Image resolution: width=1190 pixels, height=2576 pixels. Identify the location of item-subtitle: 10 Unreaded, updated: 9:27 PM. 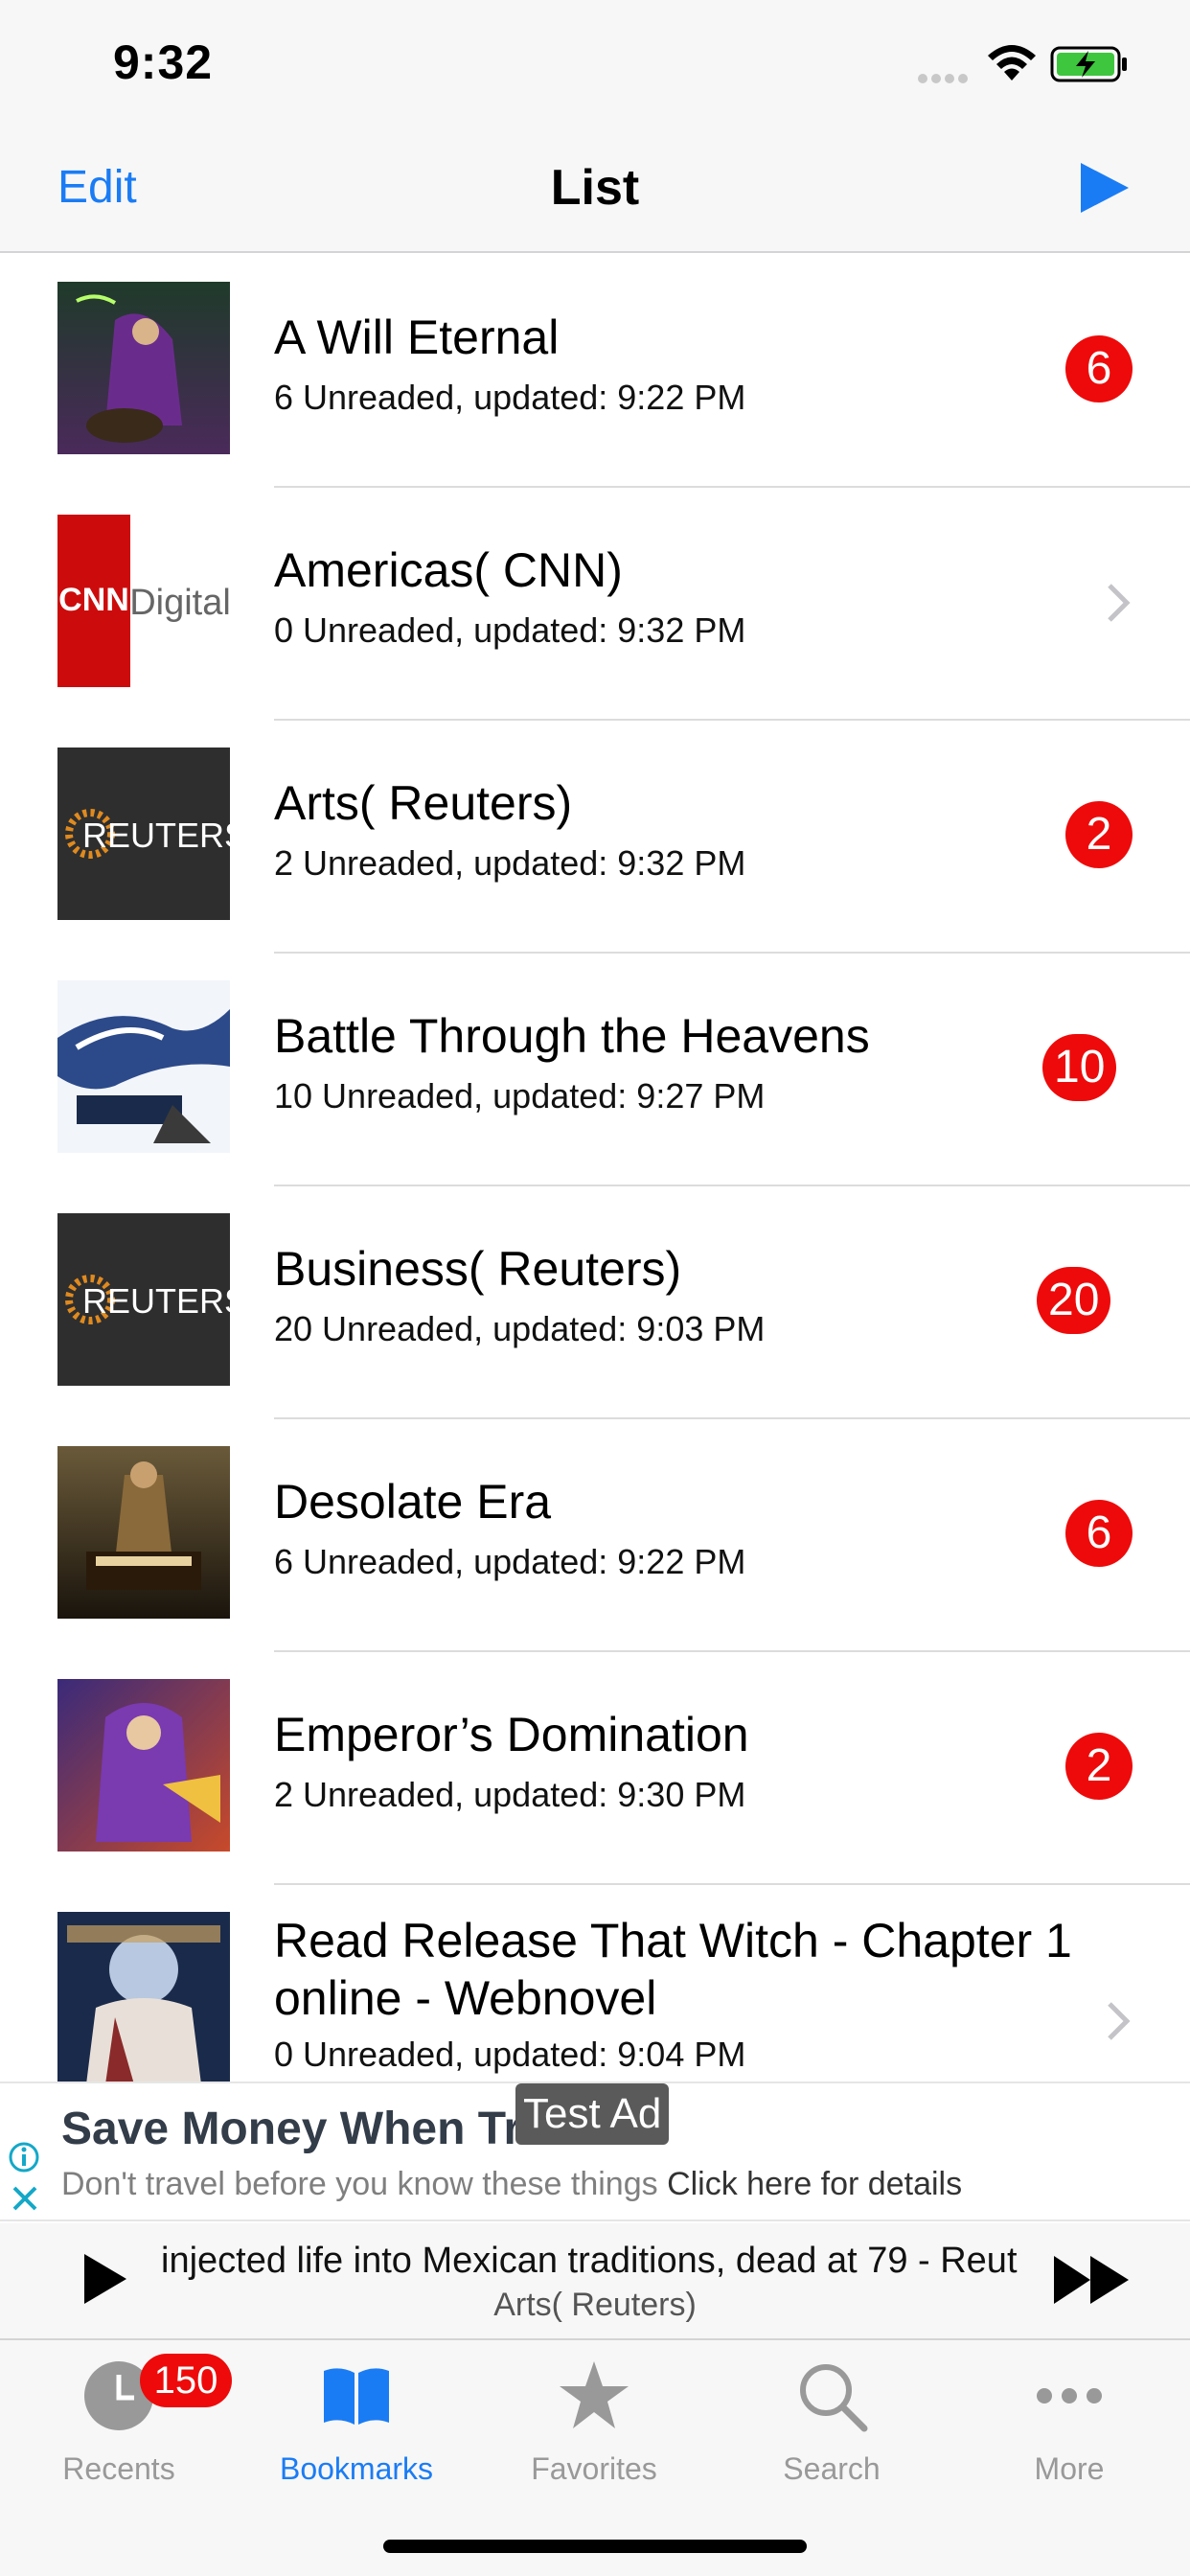
(520, 1096).